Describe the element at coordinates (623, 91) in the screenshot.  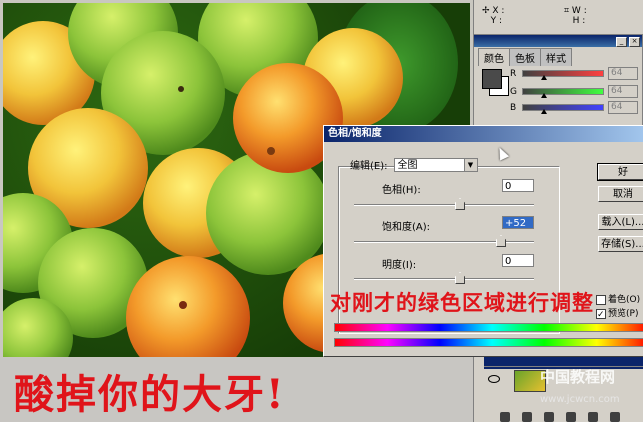
I see `channel-g-value: 64` at that location.